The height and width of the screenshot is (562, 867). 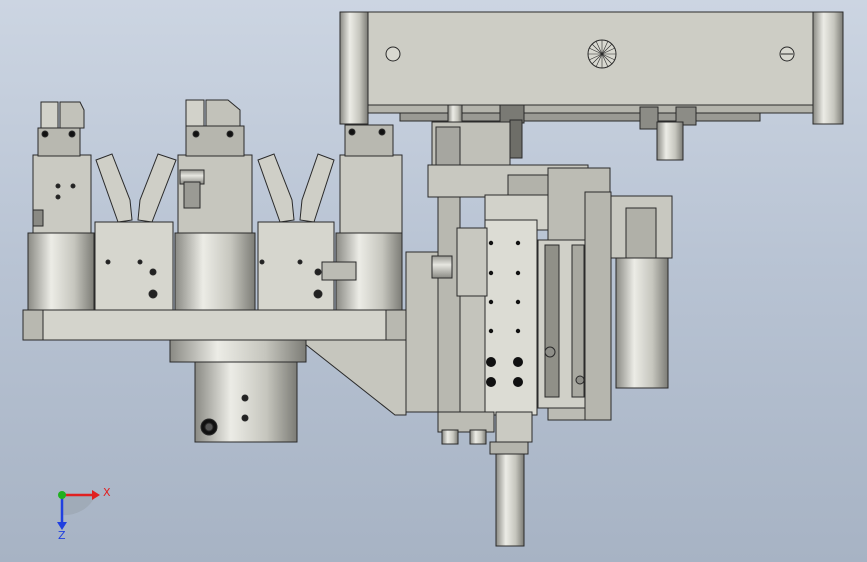 I want to click on top-mounting-plate, so click(x=591, y=68).